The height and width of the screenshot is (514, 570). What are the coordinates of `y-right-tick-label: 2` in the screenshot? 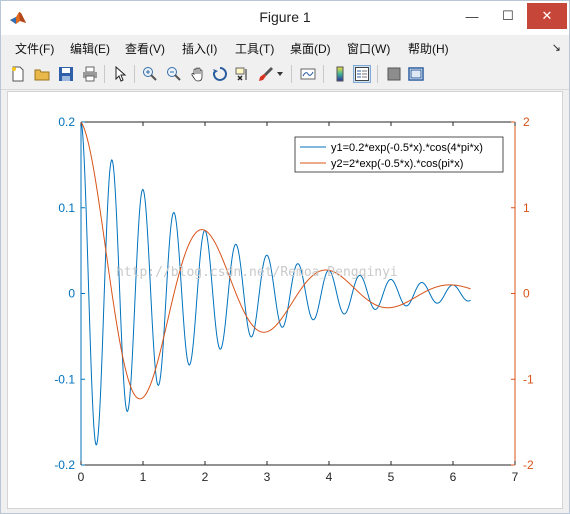 It's located at (526, 122).